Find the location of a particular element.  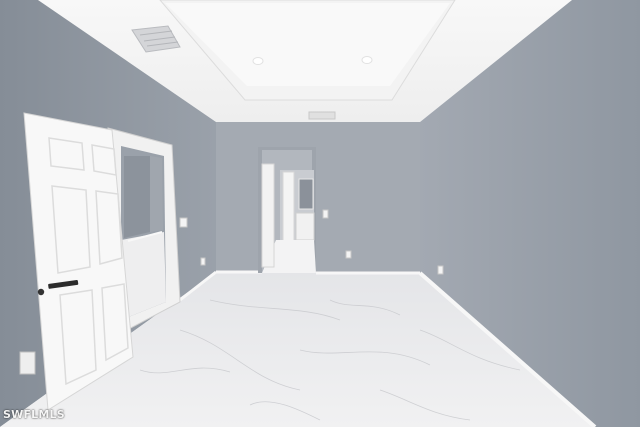

back-wall is located at coordinates (318, 197).